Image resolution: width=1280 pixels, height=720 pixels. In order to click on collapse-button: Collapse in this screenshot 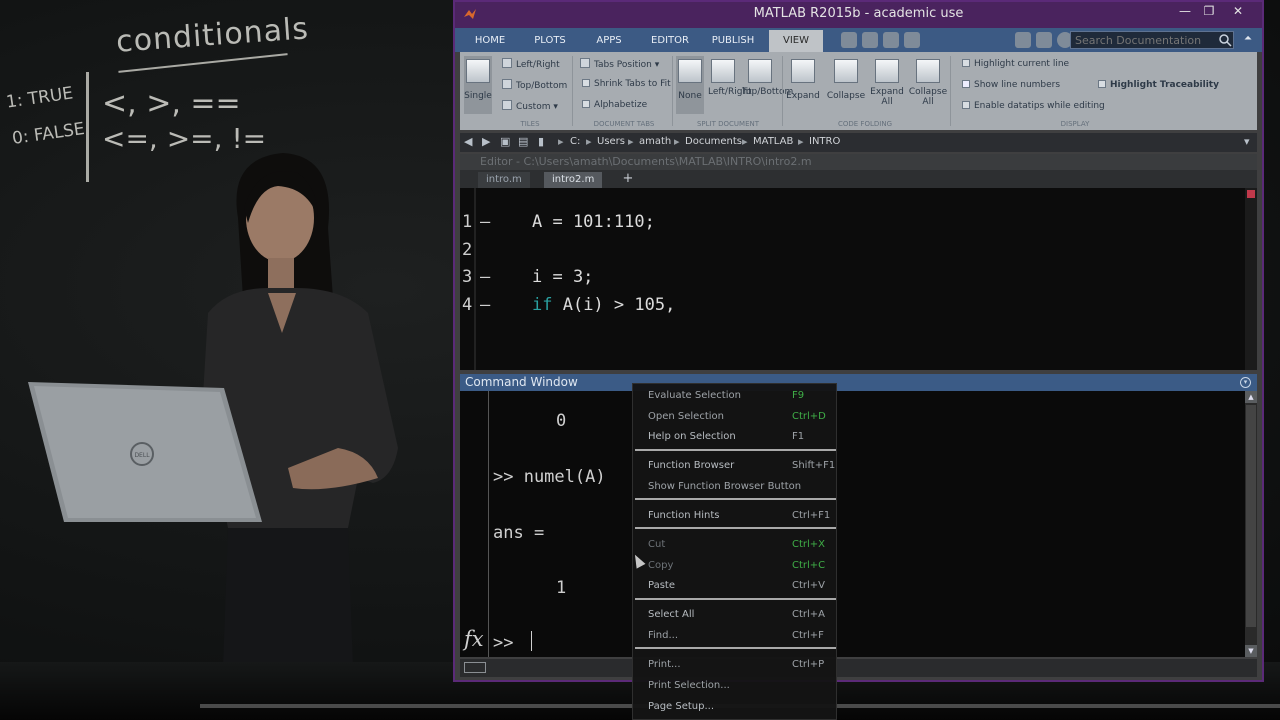, I will do `click(846, 85)`.